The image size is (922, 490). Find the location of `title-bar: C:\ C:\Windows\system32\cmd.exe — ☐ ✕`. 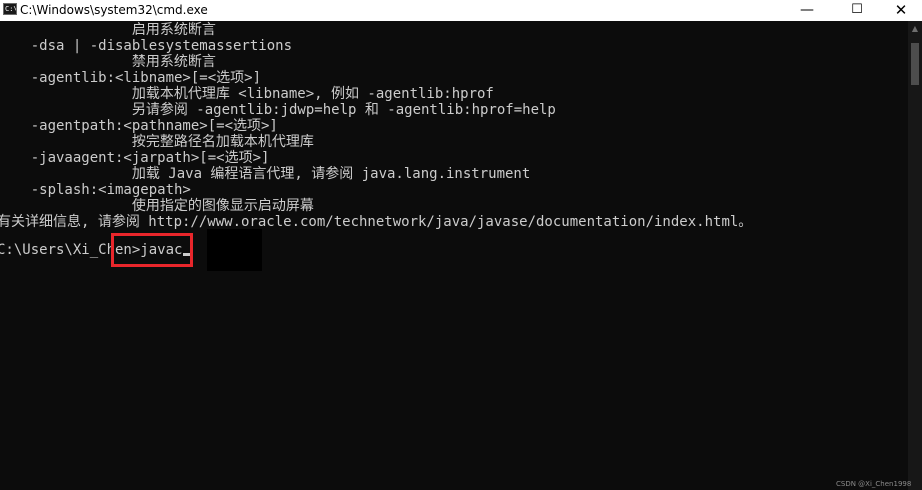

title-bar: C:\ C:\Windows\system32\cmd.exe — ☐ ✕ is located at coordinates (461, 10).